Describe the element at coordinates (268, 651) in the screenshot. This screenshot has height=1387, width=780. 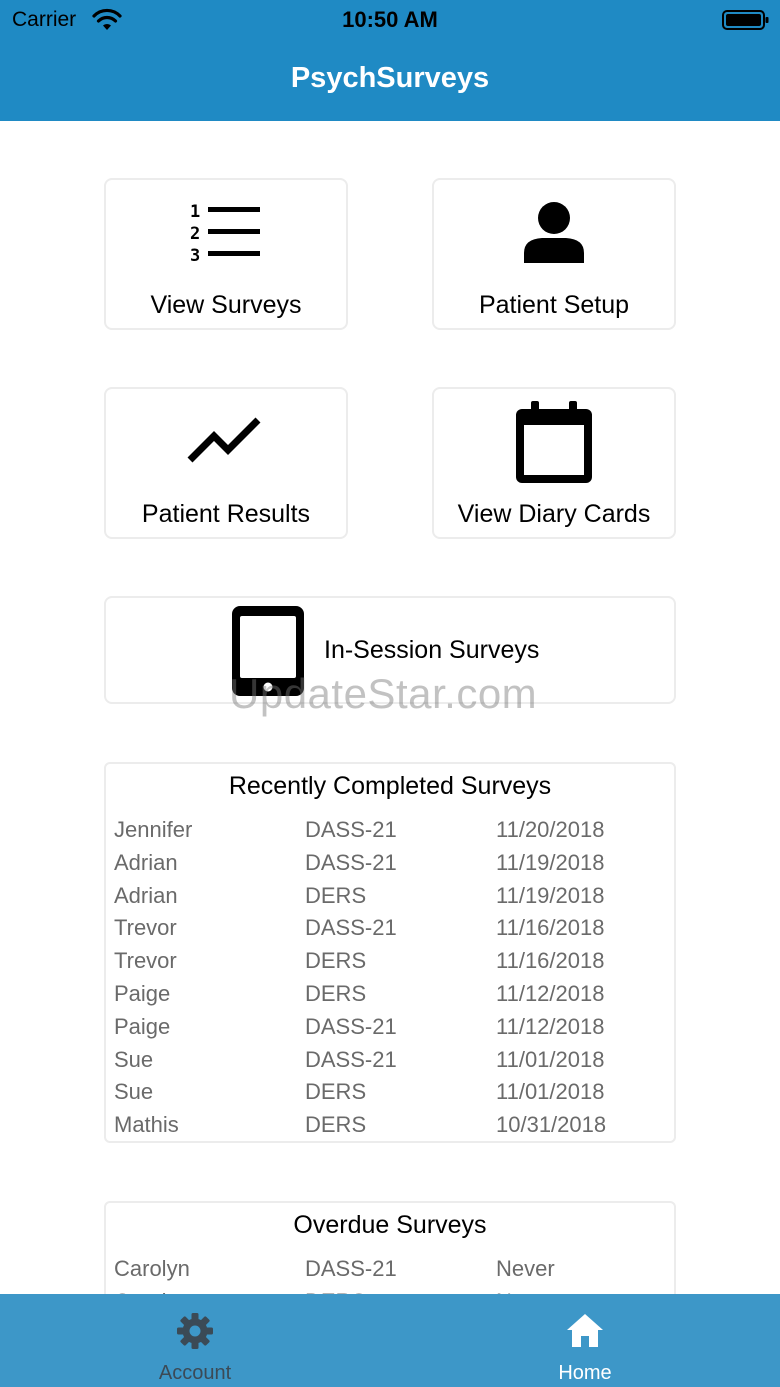
I see `tablet-icon` at that location.